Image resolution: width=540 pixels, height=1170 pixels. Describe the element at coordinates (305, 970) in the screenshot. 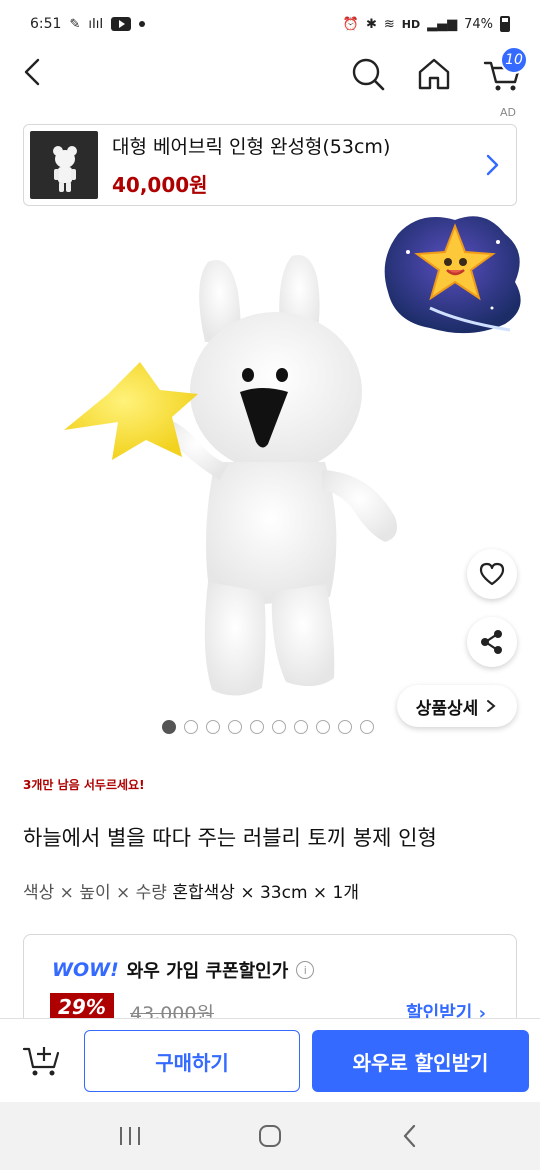

I see `info-icon: i` at that location.